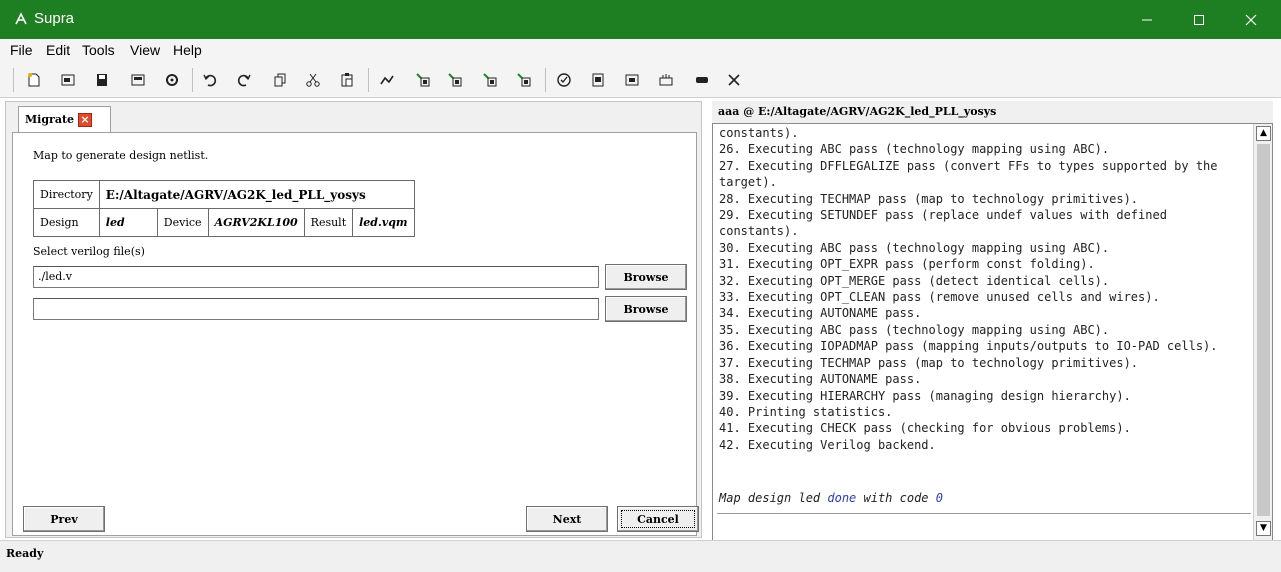  I want to click on scroll-thumb, so click(1263, 330).